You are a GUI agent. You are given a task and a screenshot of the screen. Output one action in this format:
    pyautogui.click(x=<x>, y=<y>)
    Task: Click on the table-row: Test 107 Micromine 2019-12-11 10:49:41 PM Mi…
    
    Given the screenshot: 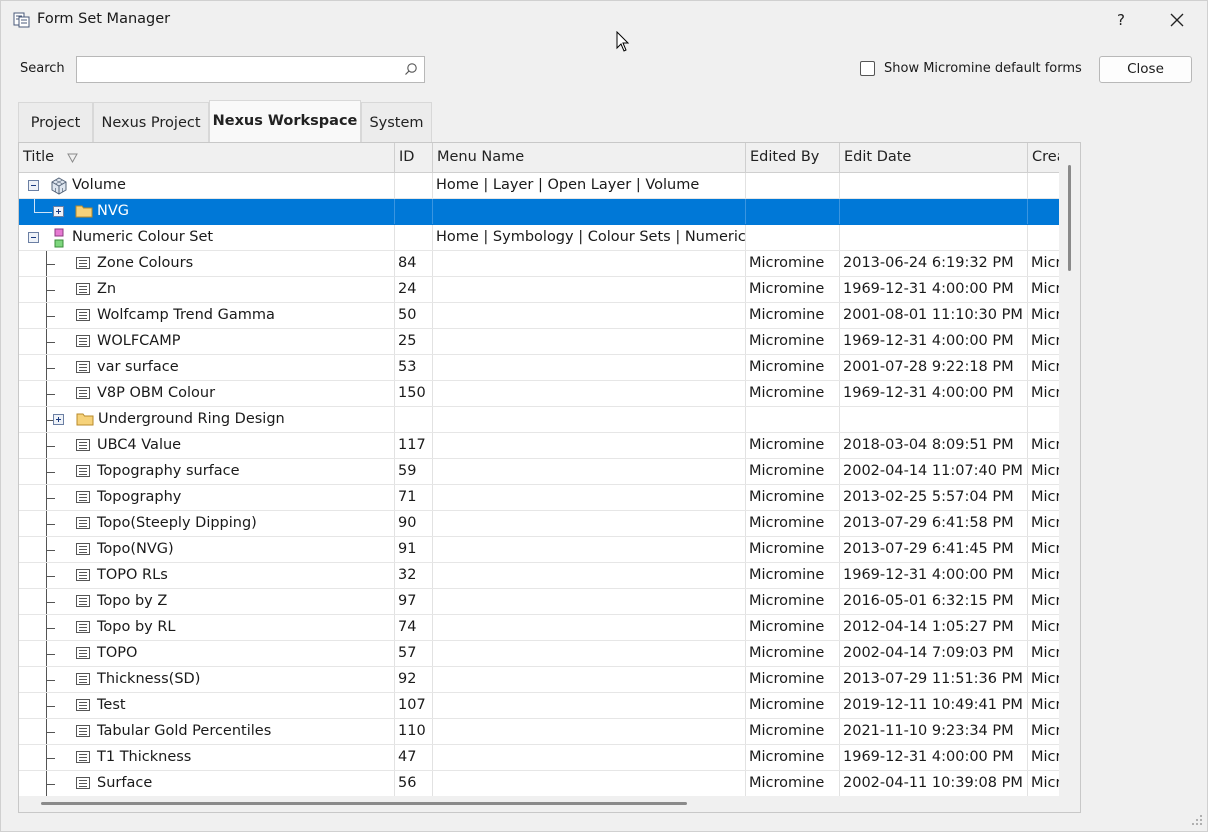 What is the action you would take?
    pyautogui.click(x=539, y=706)
    